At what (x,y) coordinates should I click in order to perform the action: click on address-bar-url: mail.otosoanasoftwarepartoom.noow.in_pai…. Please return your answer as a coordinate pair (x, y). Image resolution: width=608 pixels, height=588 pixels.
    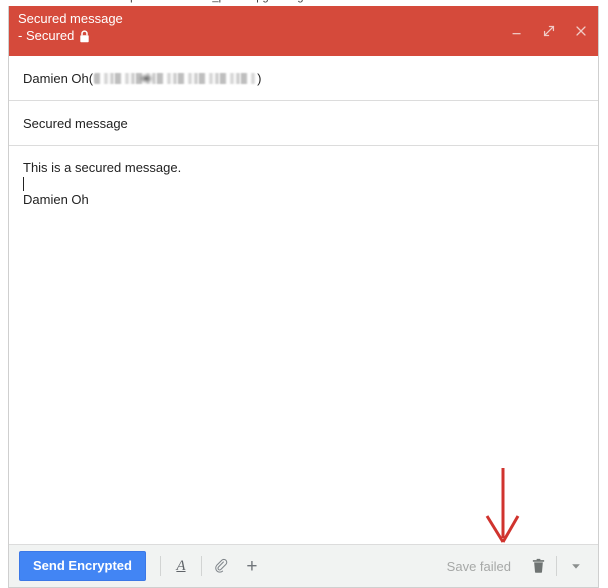
    Looking at the image, I should click on (162, 1).